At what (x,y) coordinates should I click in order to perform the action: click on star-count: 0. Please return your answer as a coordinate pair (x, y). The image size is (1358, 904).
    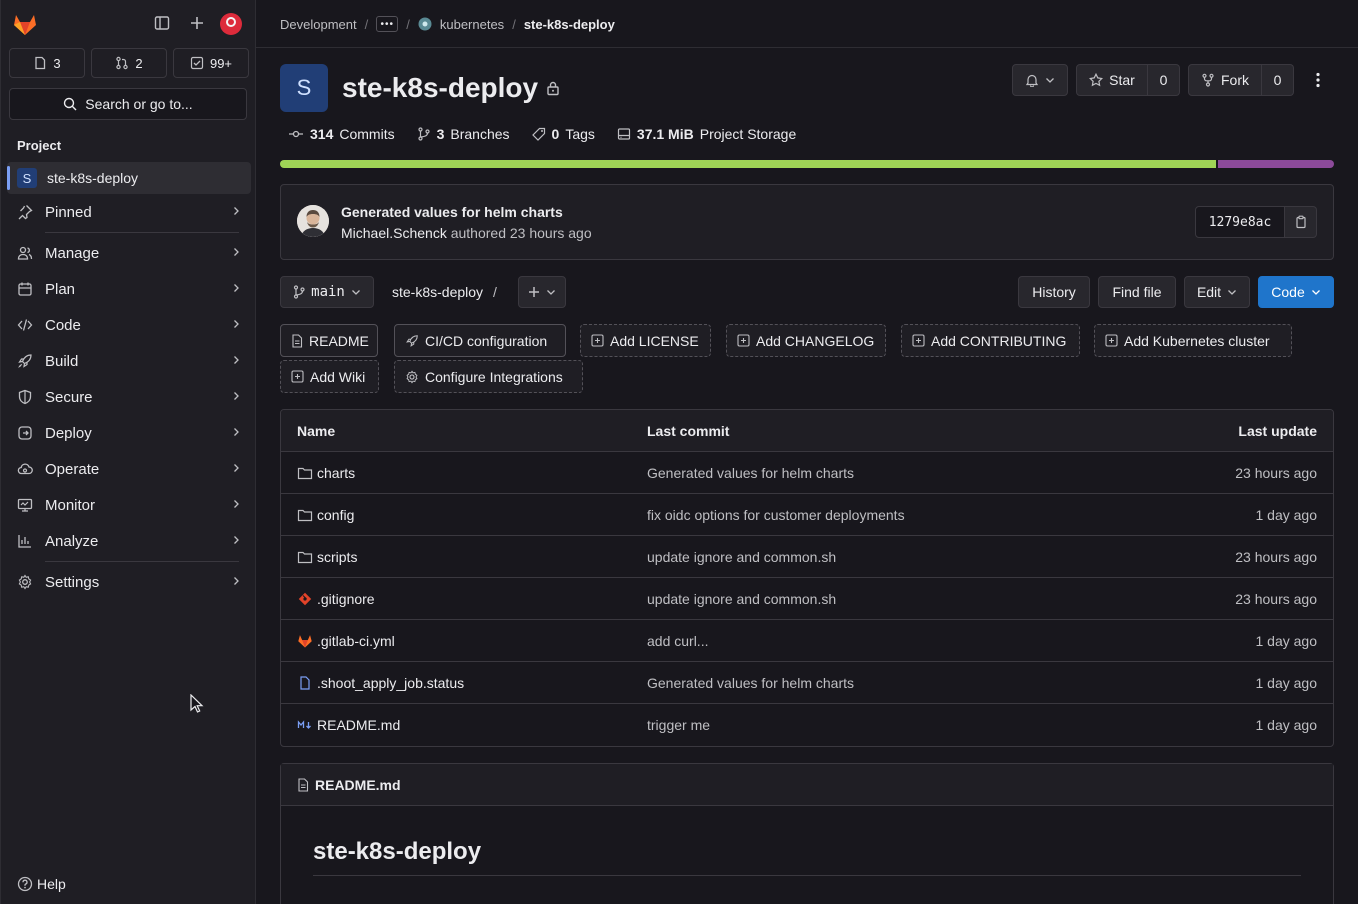
    Looking at the image, I should click on (1164, 80).